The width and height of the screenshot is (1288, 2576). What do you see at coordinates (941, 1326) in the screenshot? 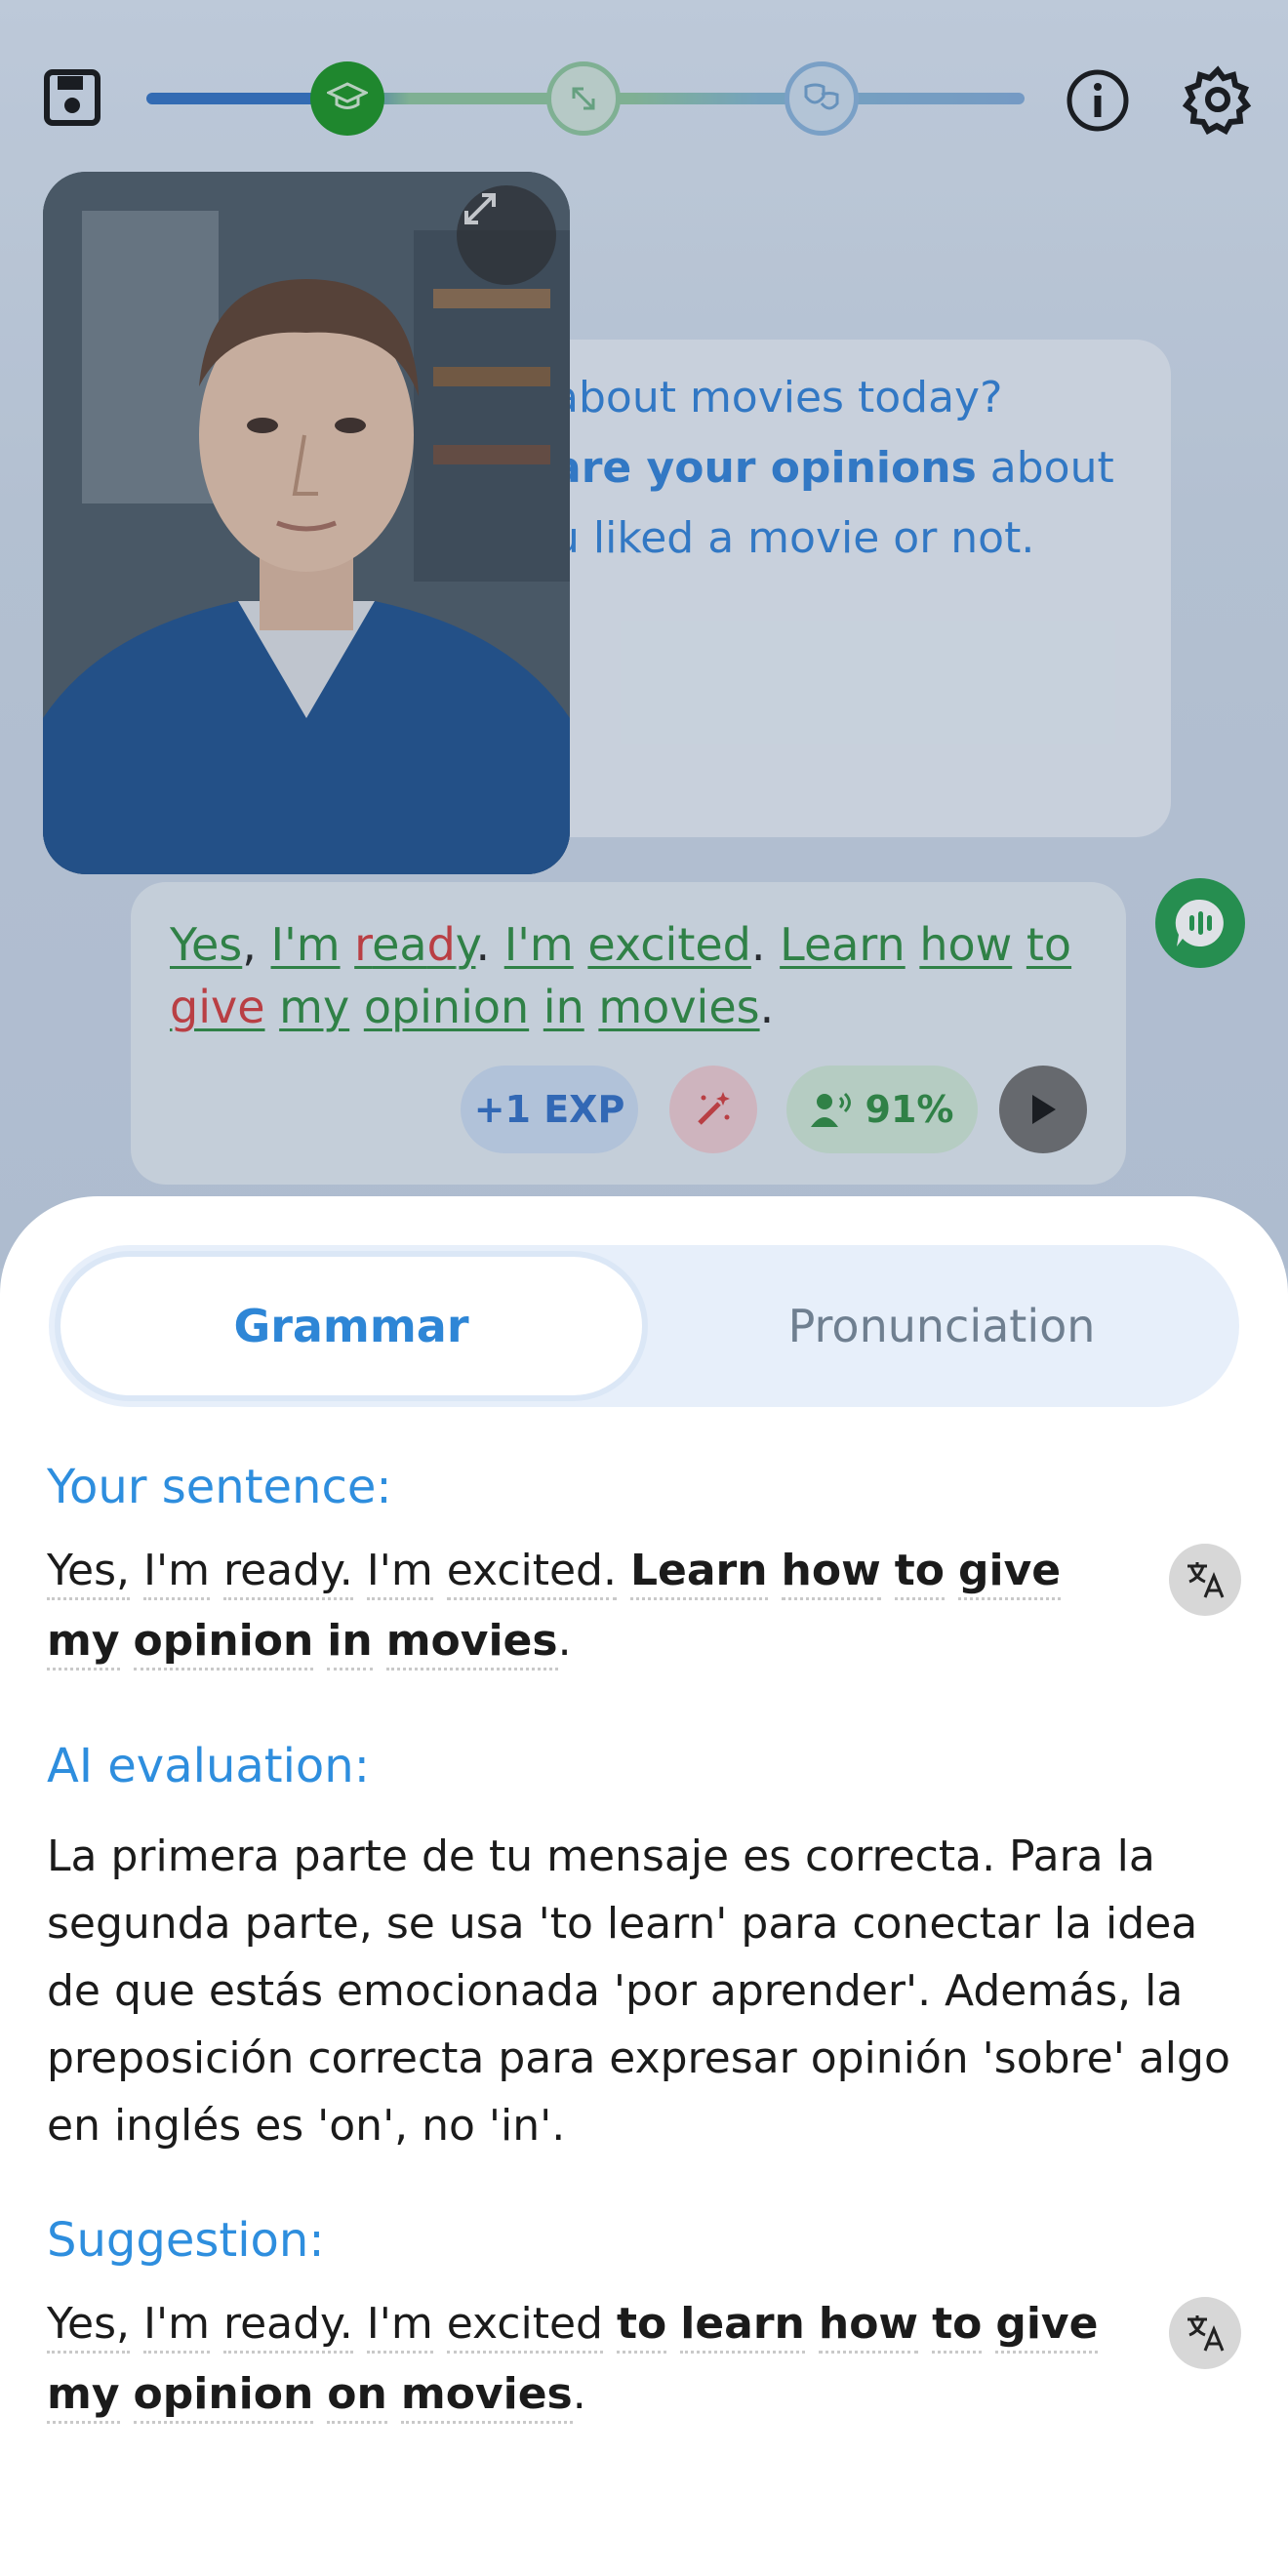
I see `tab-pronunciation: Pronunciation` at bounding box center [941, 1326].